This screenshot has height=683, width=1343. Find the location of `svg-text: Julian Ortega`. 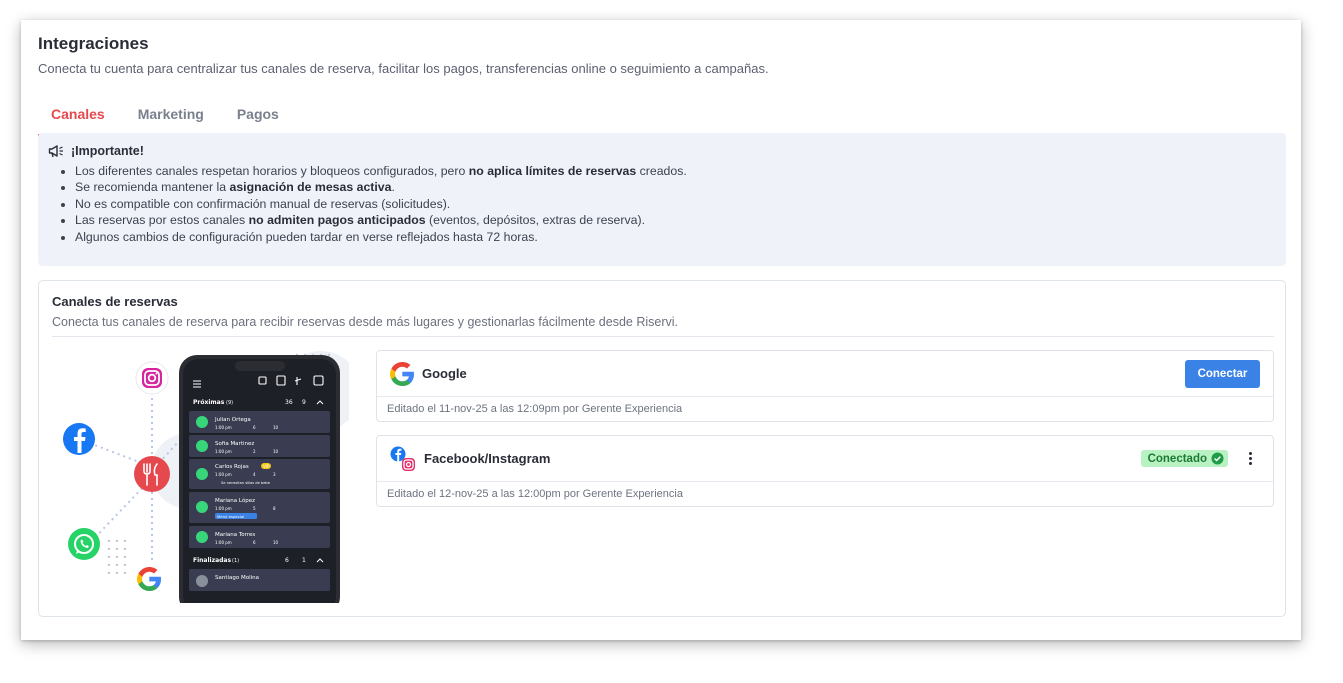

svg-text: Julian Ortega is located at coordinates (232, 420).